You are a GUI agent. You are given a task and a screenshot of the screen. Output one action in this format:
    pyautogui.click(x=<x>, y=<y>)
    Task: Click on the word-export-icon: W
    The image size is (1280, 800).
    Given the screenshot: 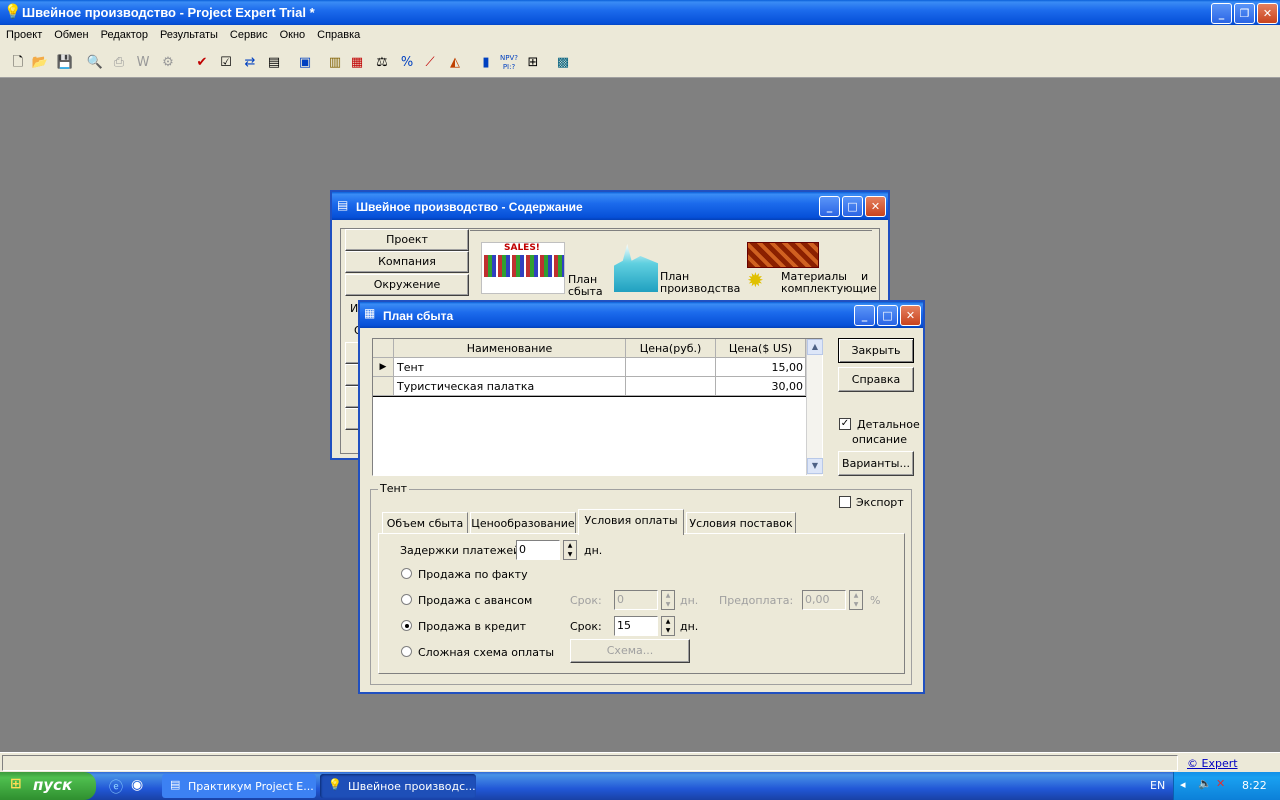 What is the action you would take?
    pyautogui.click(x=143, y=63)
    